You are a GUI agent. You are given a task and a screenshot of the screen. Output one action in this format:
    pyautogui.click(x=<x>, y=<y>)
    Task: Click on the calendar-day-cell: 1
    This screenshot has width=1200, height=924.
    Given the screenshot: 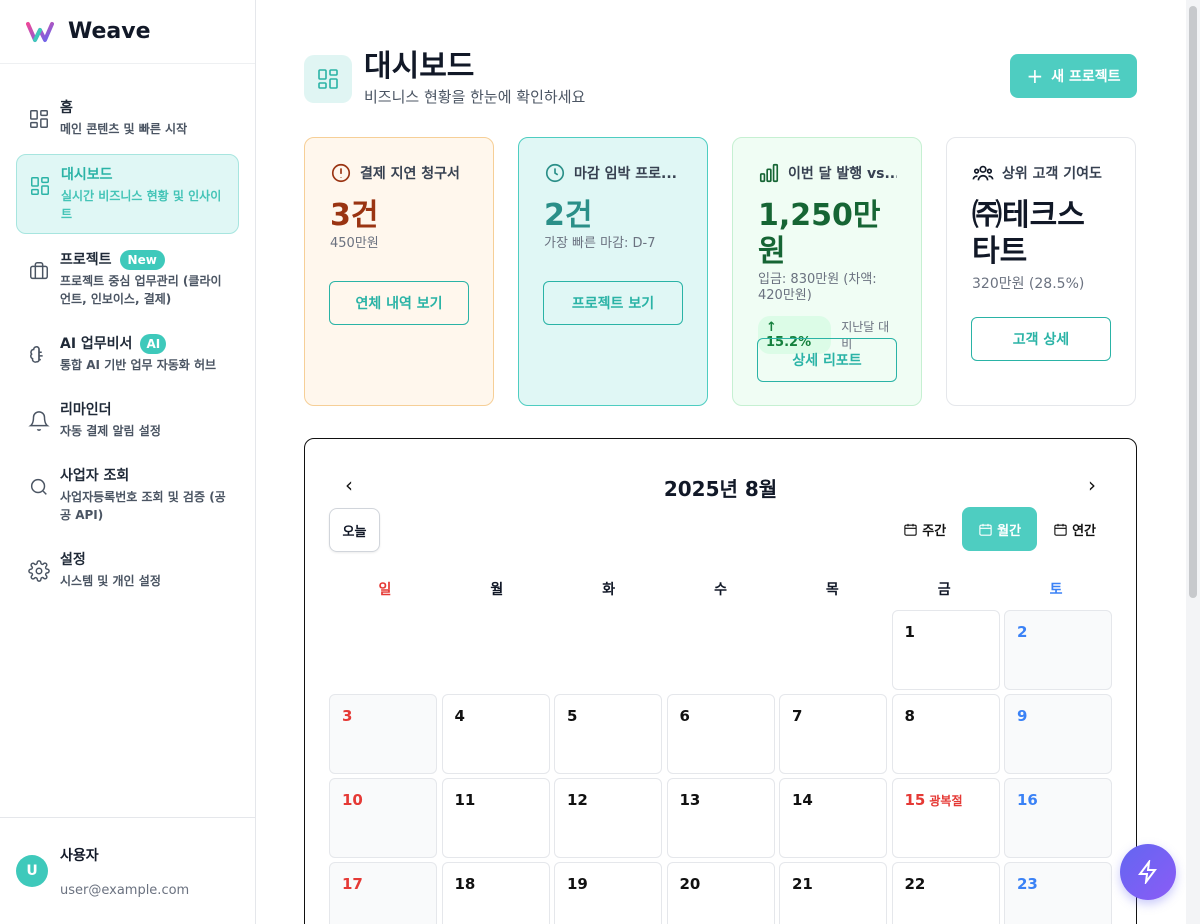 What is the action you would take?
    pyautogui.click(x=945, y=650)
    